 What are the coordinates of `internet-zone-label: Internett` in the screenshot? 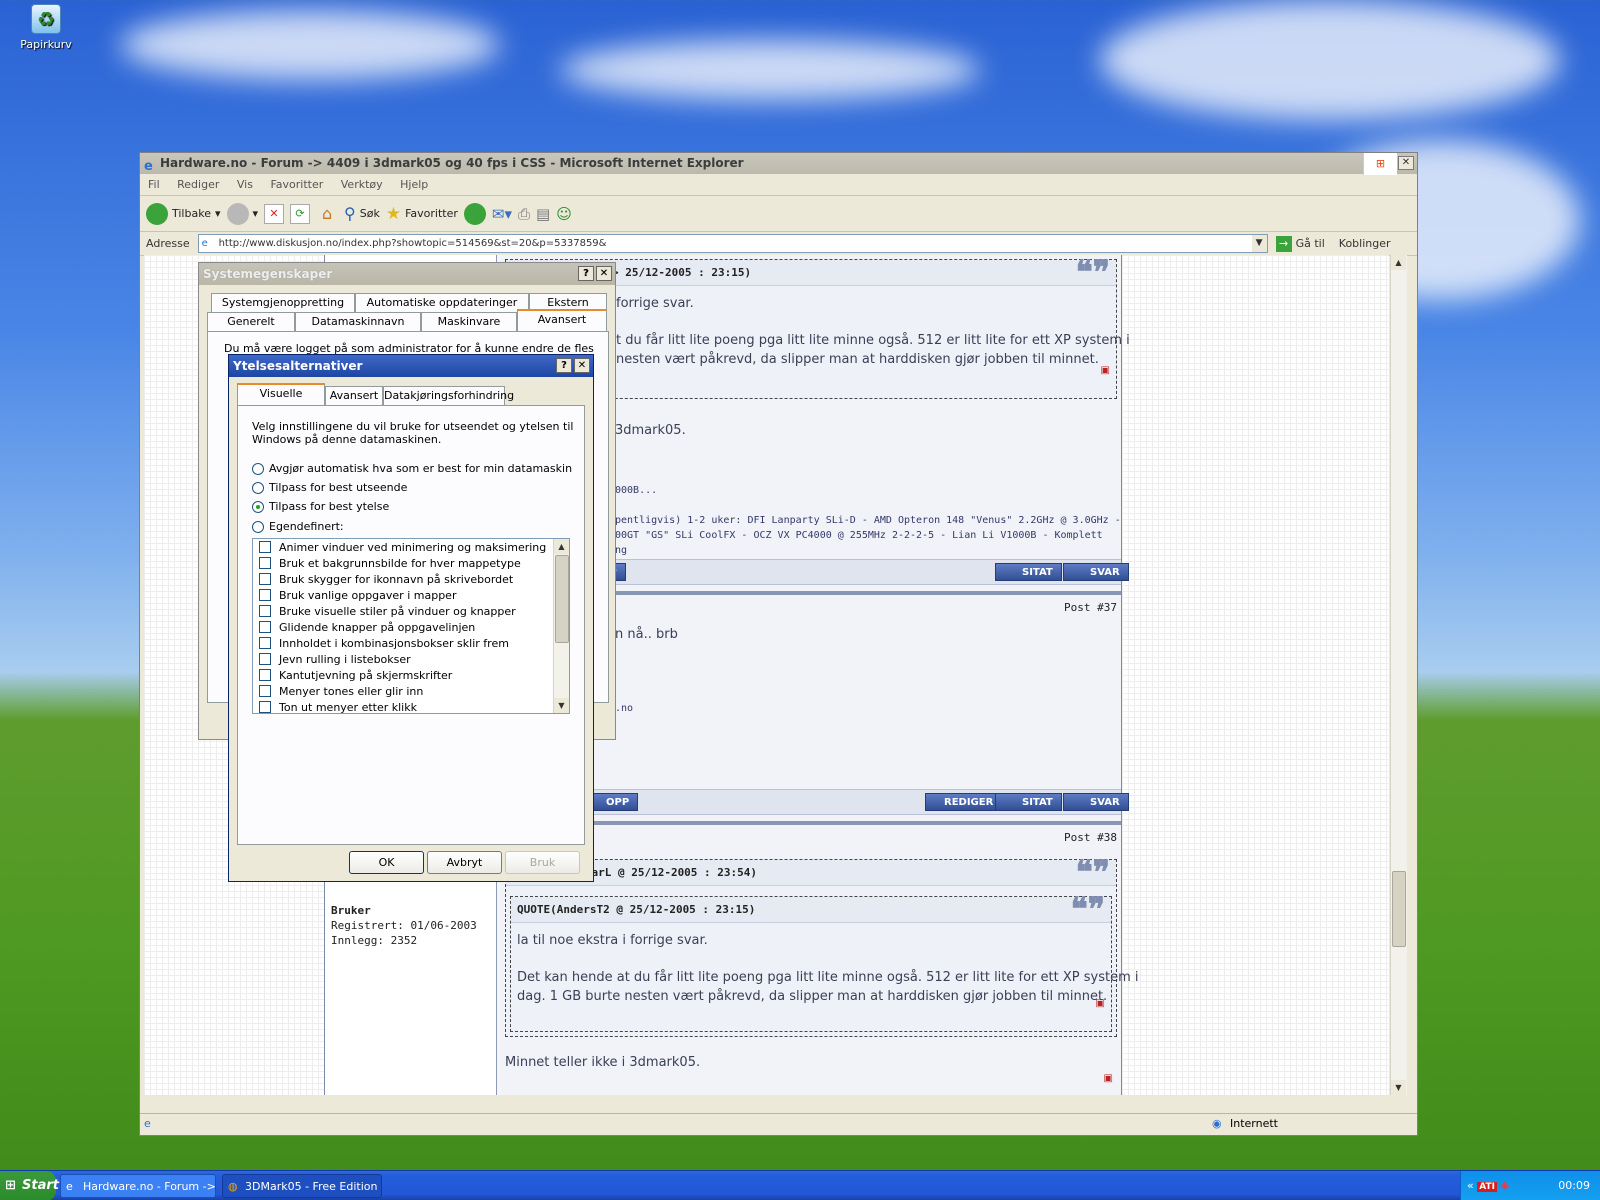 It's located at (1254, 1123).